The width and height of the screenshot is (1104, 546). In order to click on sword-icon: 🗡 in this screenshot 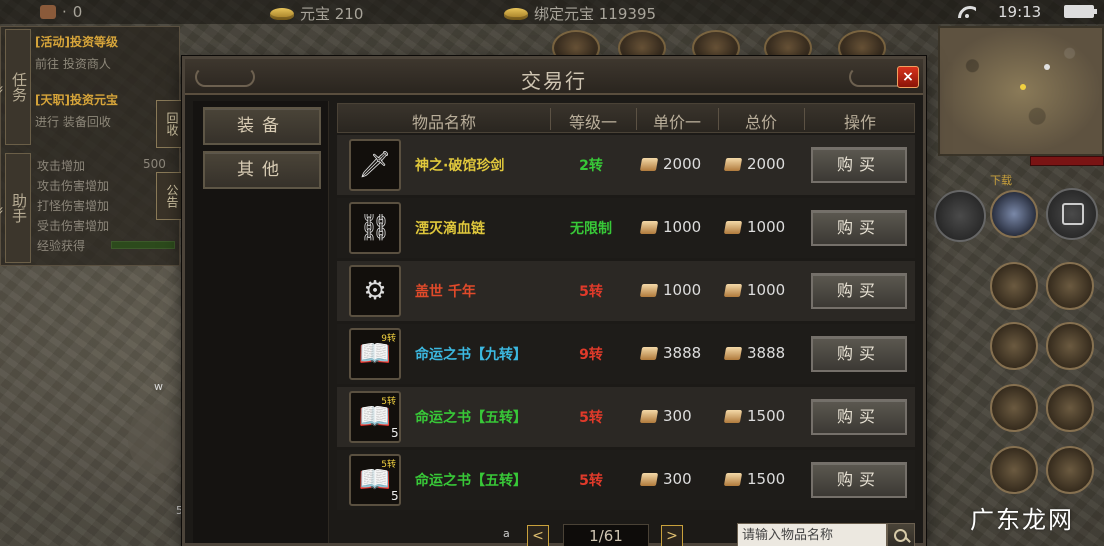, I will do `click(375, 165)`.